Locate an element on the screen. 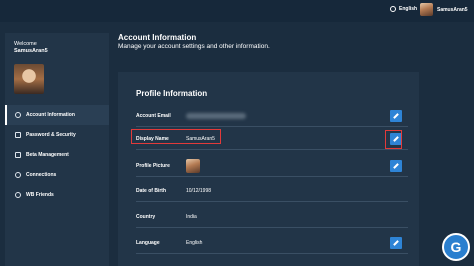 This screenshot has height=266, width=474. sidebar-item-wb-friends: WB Friends is located at coordinates (57, 195).